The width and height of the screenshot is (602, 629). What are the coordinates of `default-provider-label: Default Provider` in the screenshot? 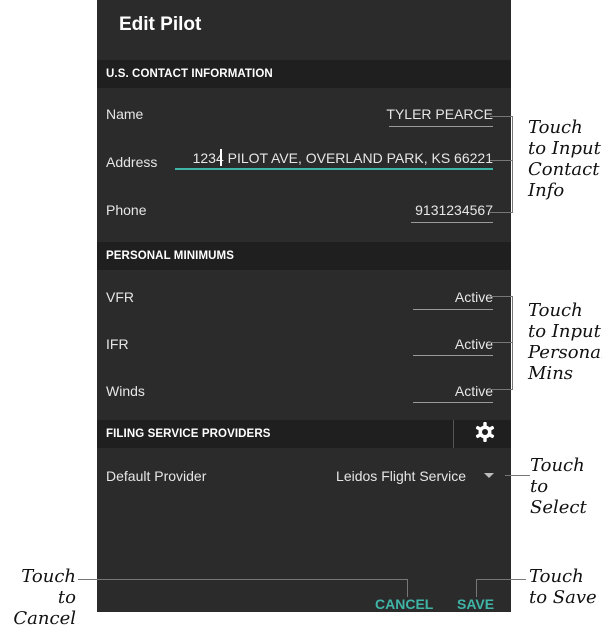 It's located at (156, 476).